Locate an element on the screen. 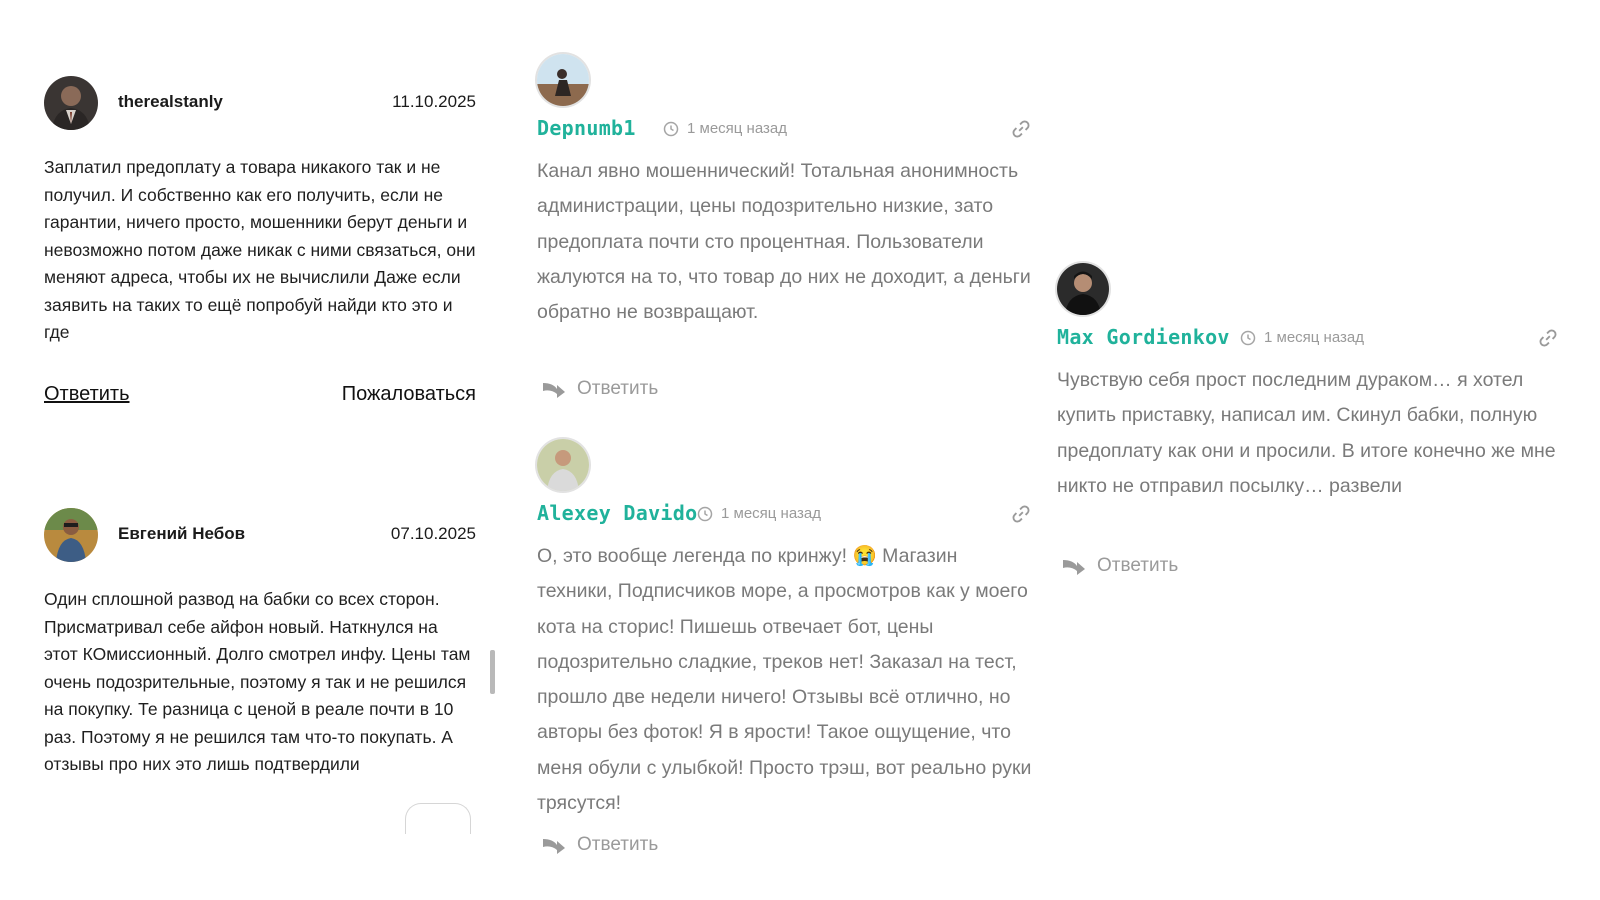 The image size is (1600, 900). comment-meta: Alexey Davido 1 месяц назад is located at coordinates (784, 515).